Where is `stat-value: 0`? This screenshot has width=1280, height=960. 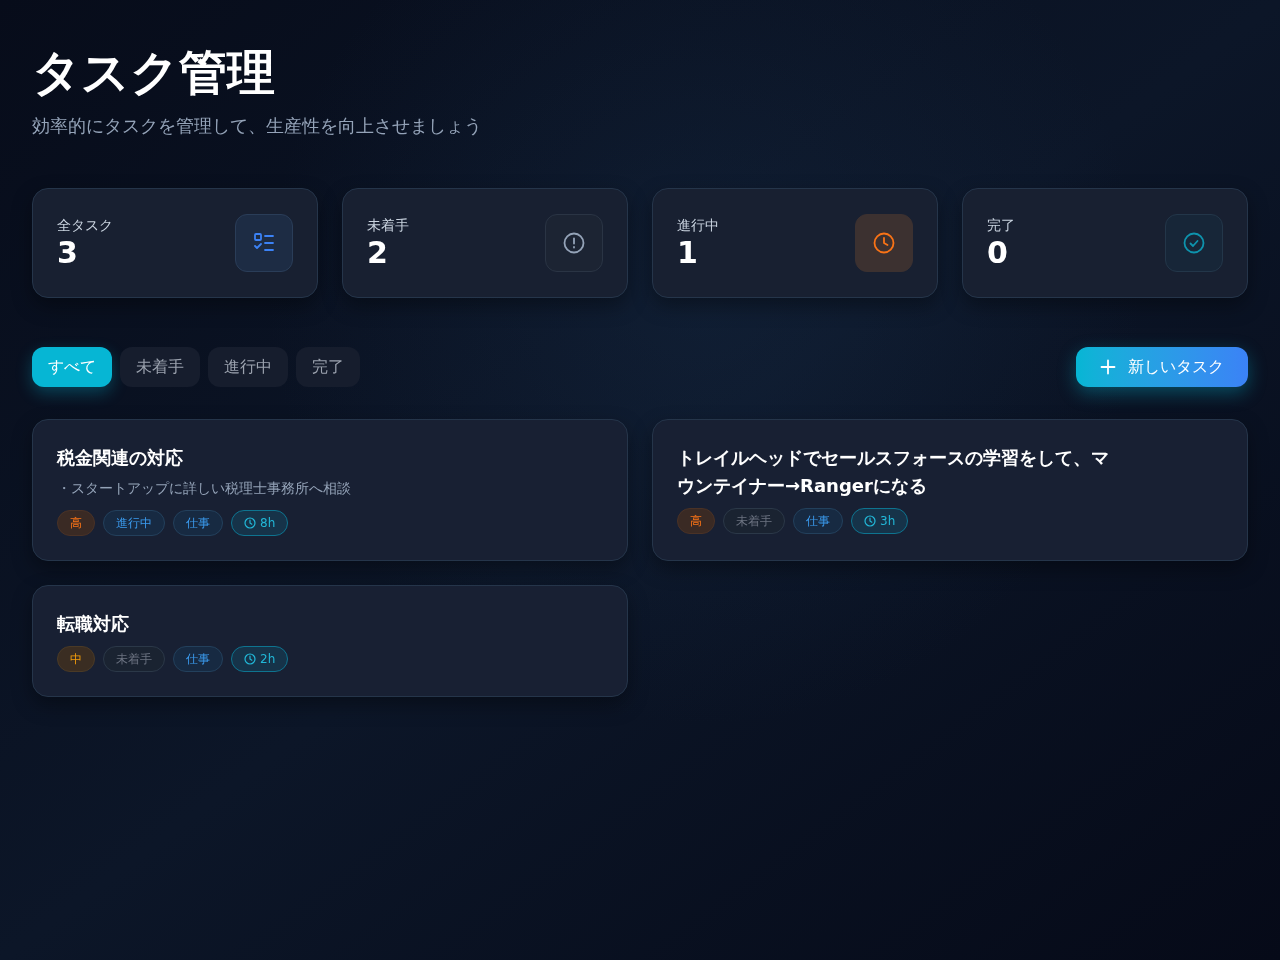 stat-value: 0 is located at coordinates (998, 253).